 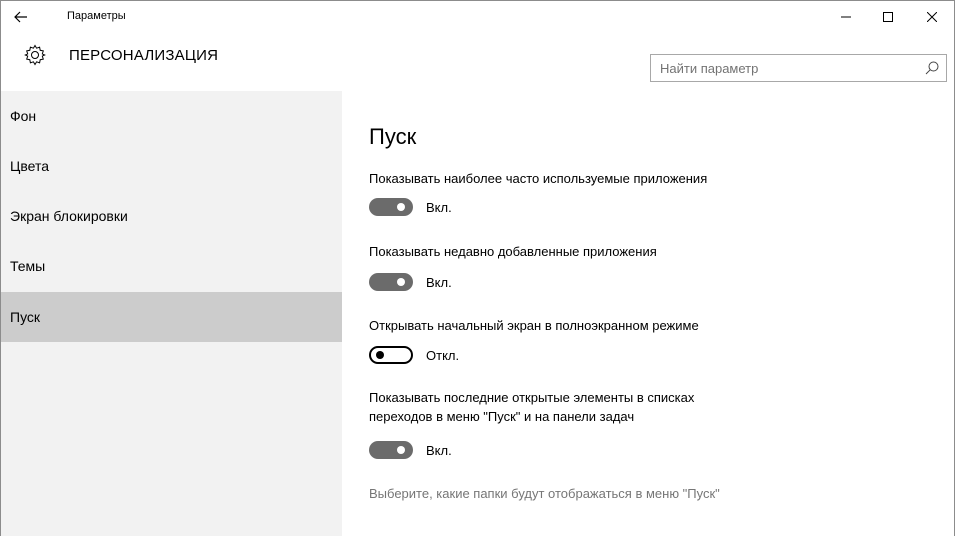 I want to click on minimize-button, so click(x=846, y=17).